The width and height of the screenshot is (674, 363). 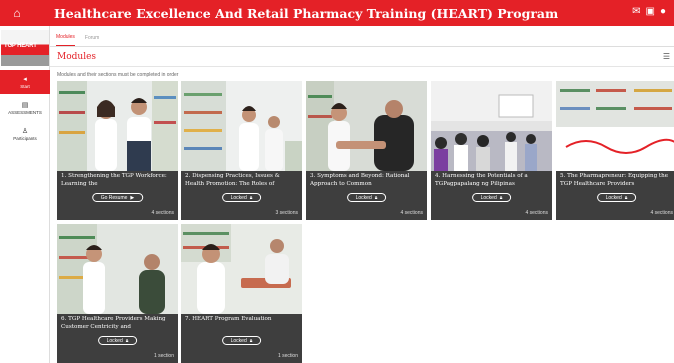 I want to click on notification-icon: ▣, so click(x=650, y=11).